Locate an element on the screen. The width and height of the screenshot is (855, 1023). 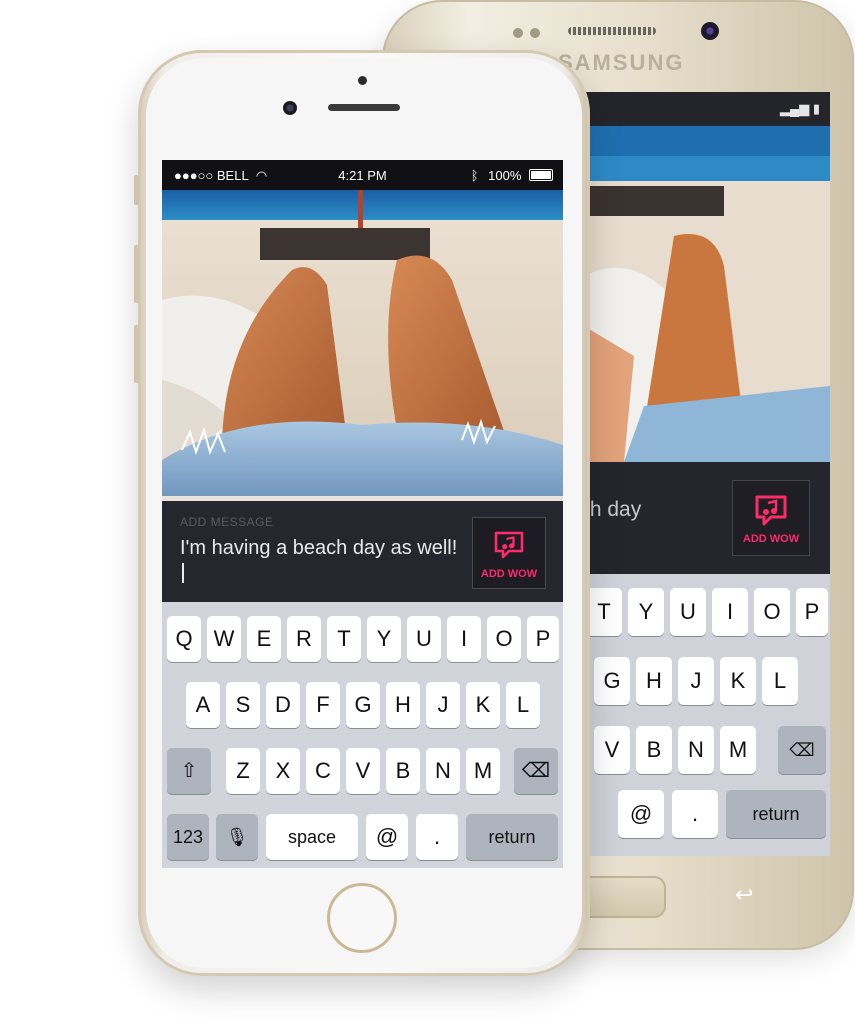
iphone-sensor is located at coordinates (362, 80).